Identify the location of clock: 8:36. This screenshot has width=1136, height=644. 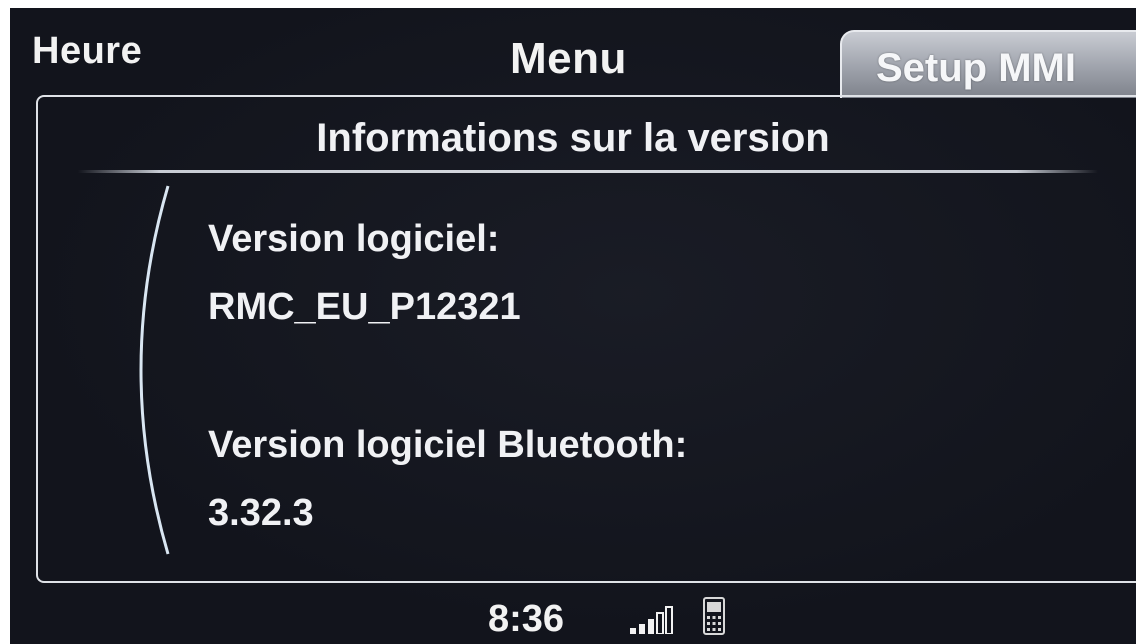
(526, 619).